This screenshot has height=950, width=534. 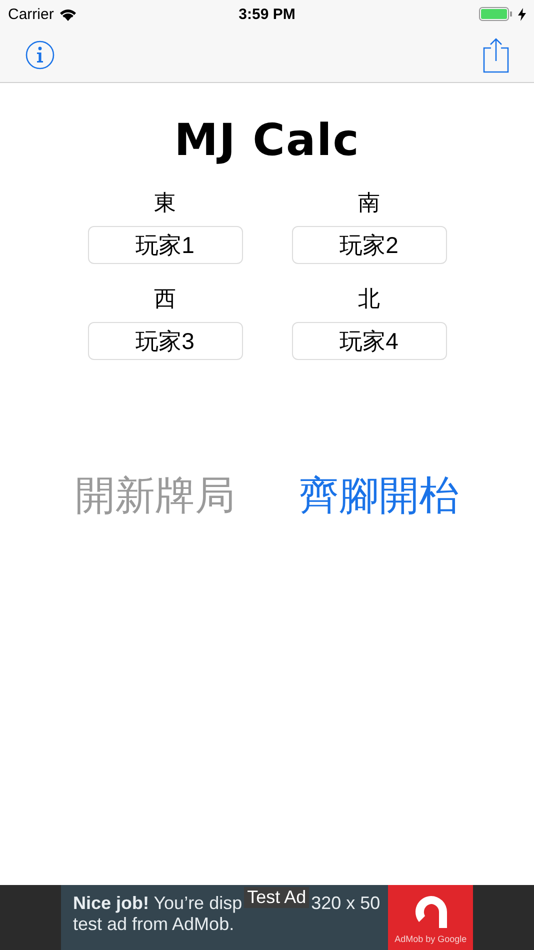 I want to click on logo-caption: AdMob by Google, so click(x=430, y=939).